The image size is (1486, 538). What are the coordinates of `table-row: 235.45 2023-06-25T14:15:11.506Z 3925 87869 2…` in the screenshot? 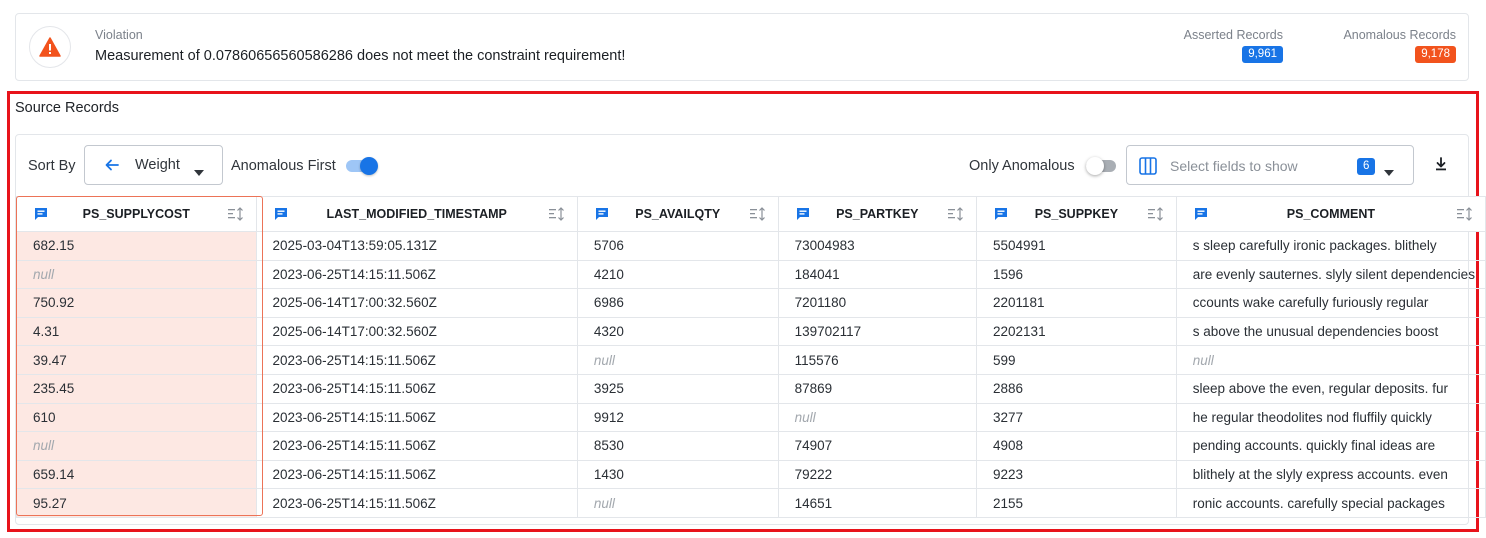 It's located at (751, 388).